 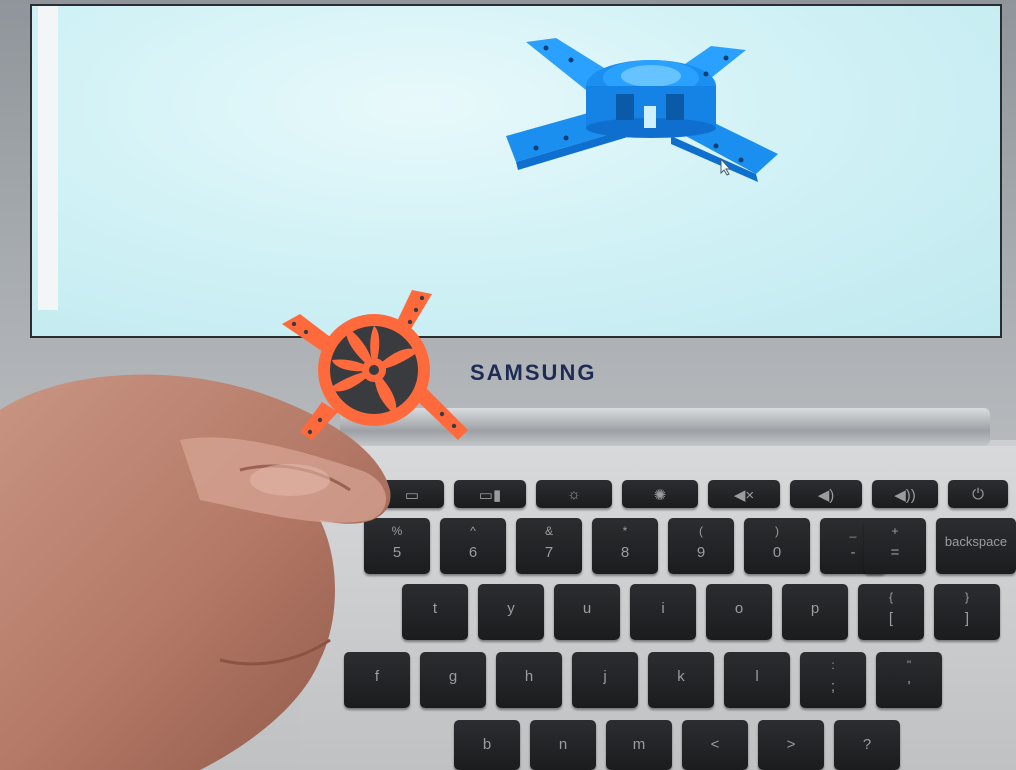 What do you see at coordinates (587, 612) in the screenshot?
I see `key-u: u` at bounding box center [587, 612].